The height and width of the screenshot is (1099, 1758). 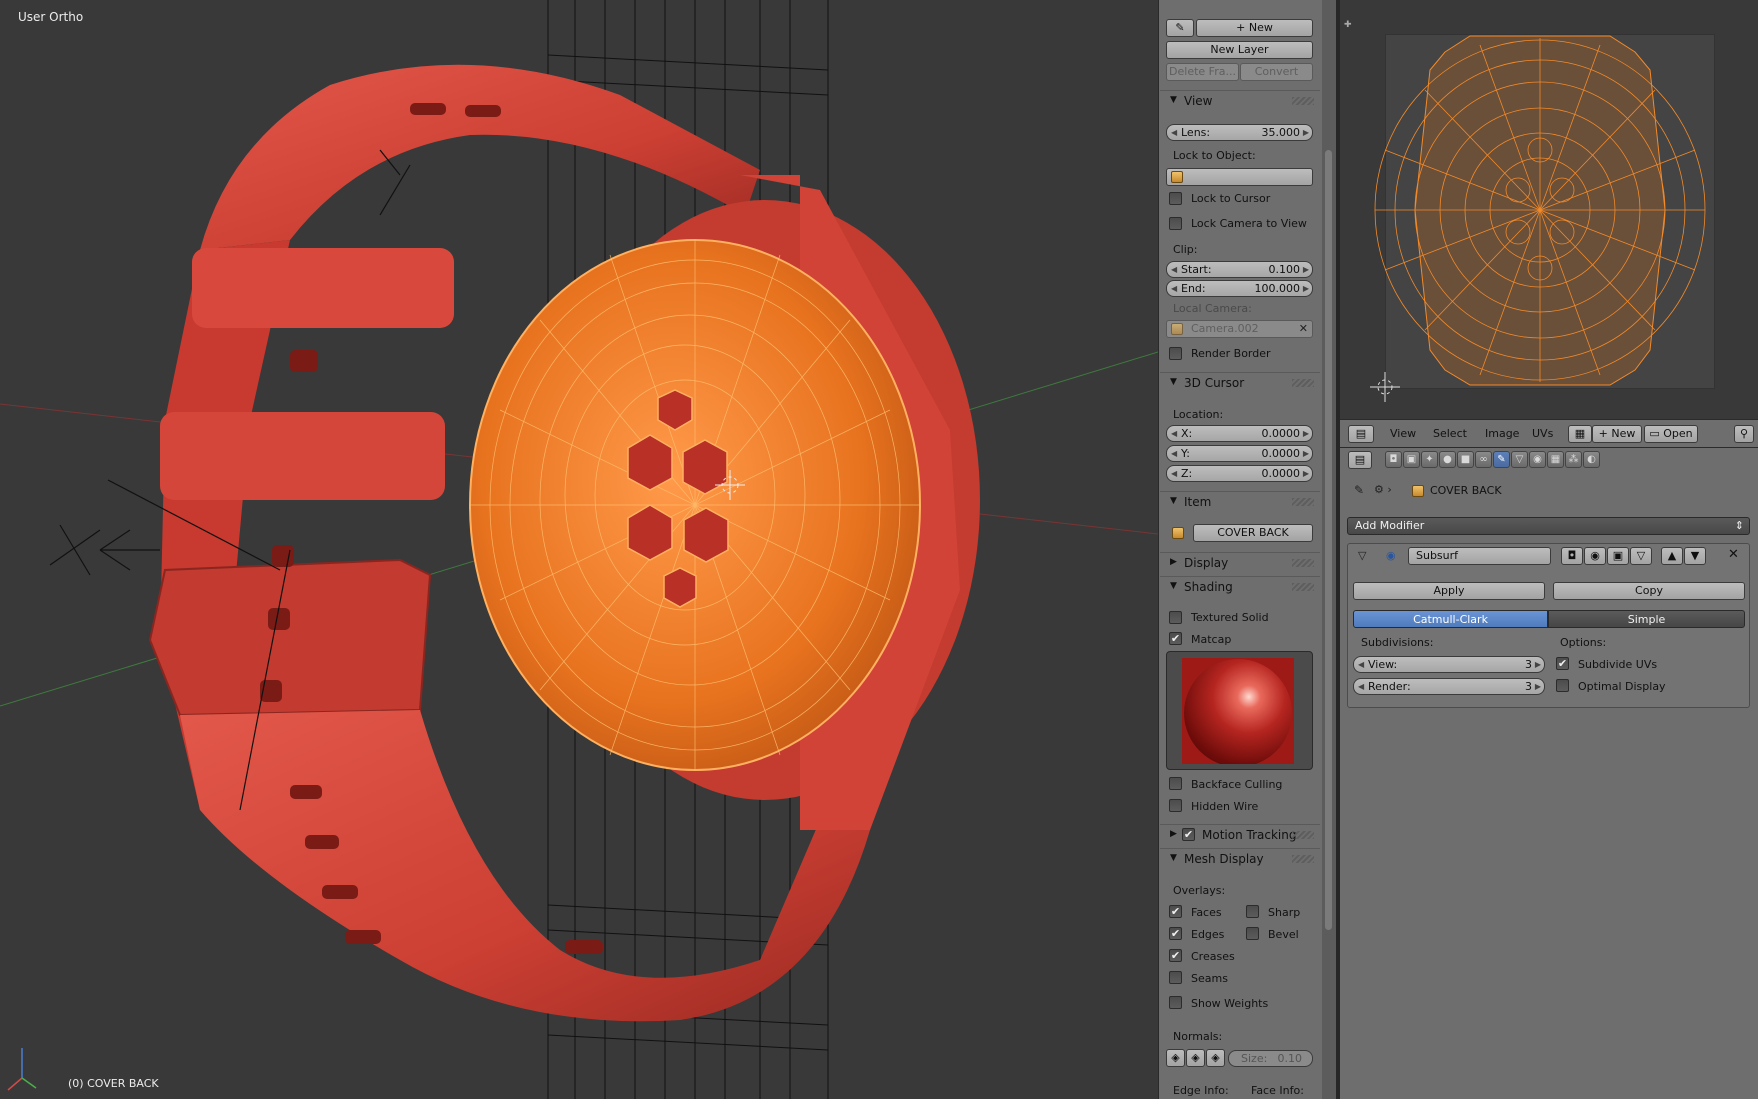 I want to click on cursor-panel-header: ▼ 3D Cursor, so click(x=1240, y=383).